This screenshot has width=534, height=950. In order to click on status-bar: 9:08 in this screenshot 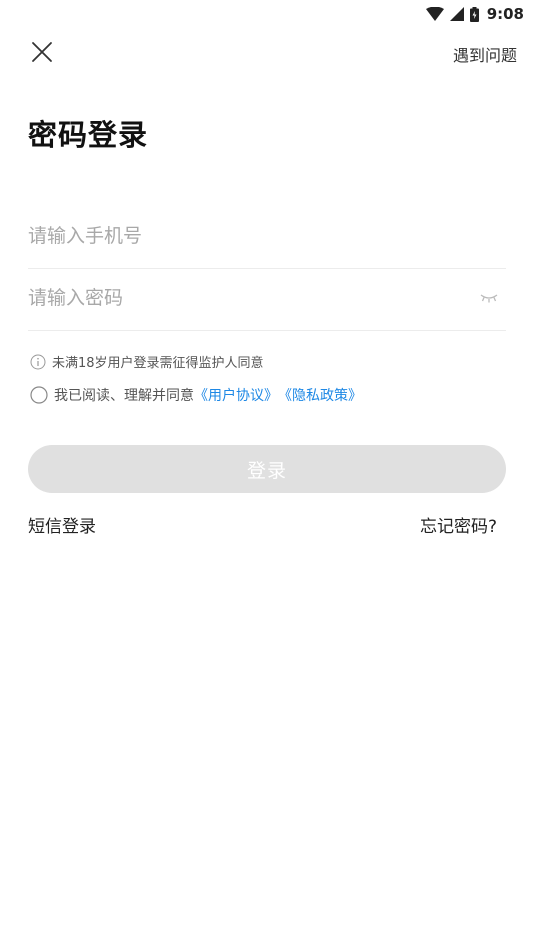, I will do `click(267, 14)`.